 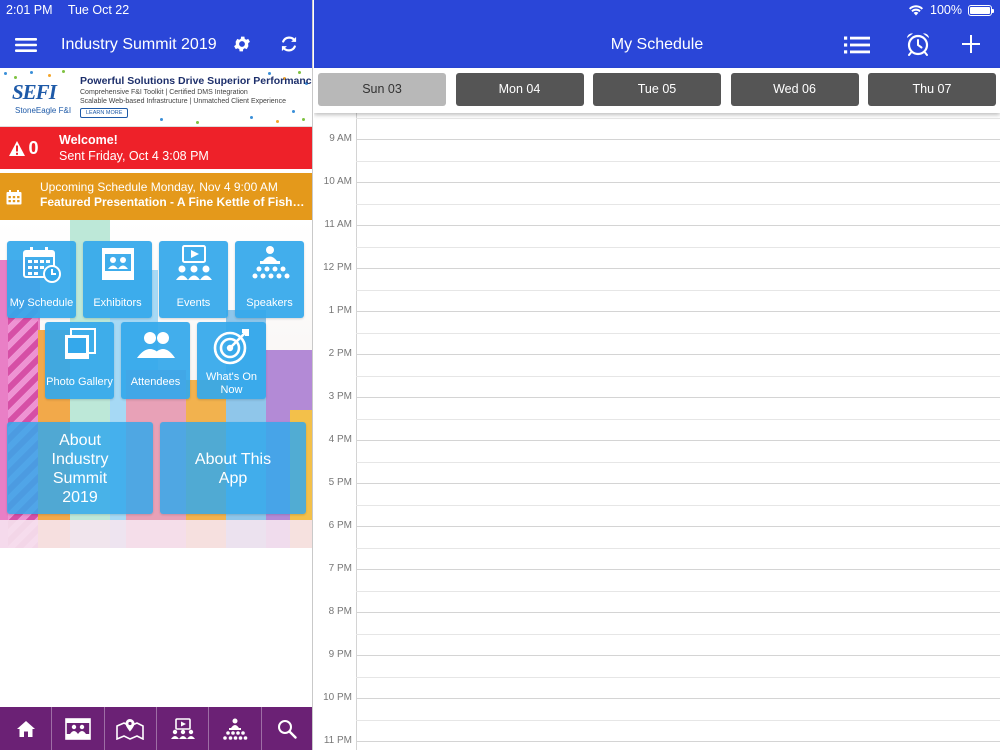 What do you see at coordinates (340, 525) in the screenshot?
I see `hour-label: 6 PM` at bounding box center [340, 525].